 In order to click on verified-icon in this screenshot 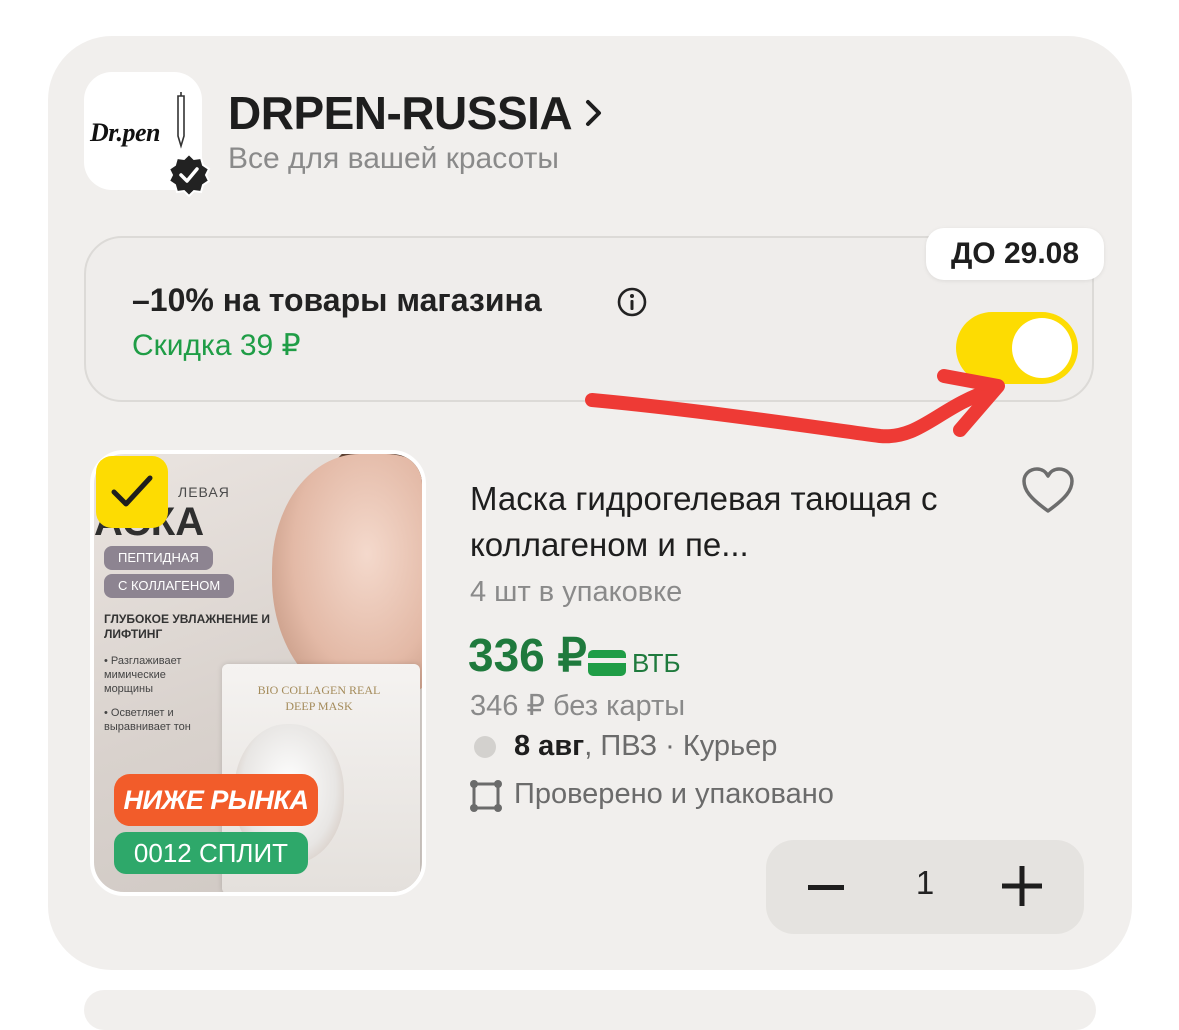, I will do `click(189, 175)`.